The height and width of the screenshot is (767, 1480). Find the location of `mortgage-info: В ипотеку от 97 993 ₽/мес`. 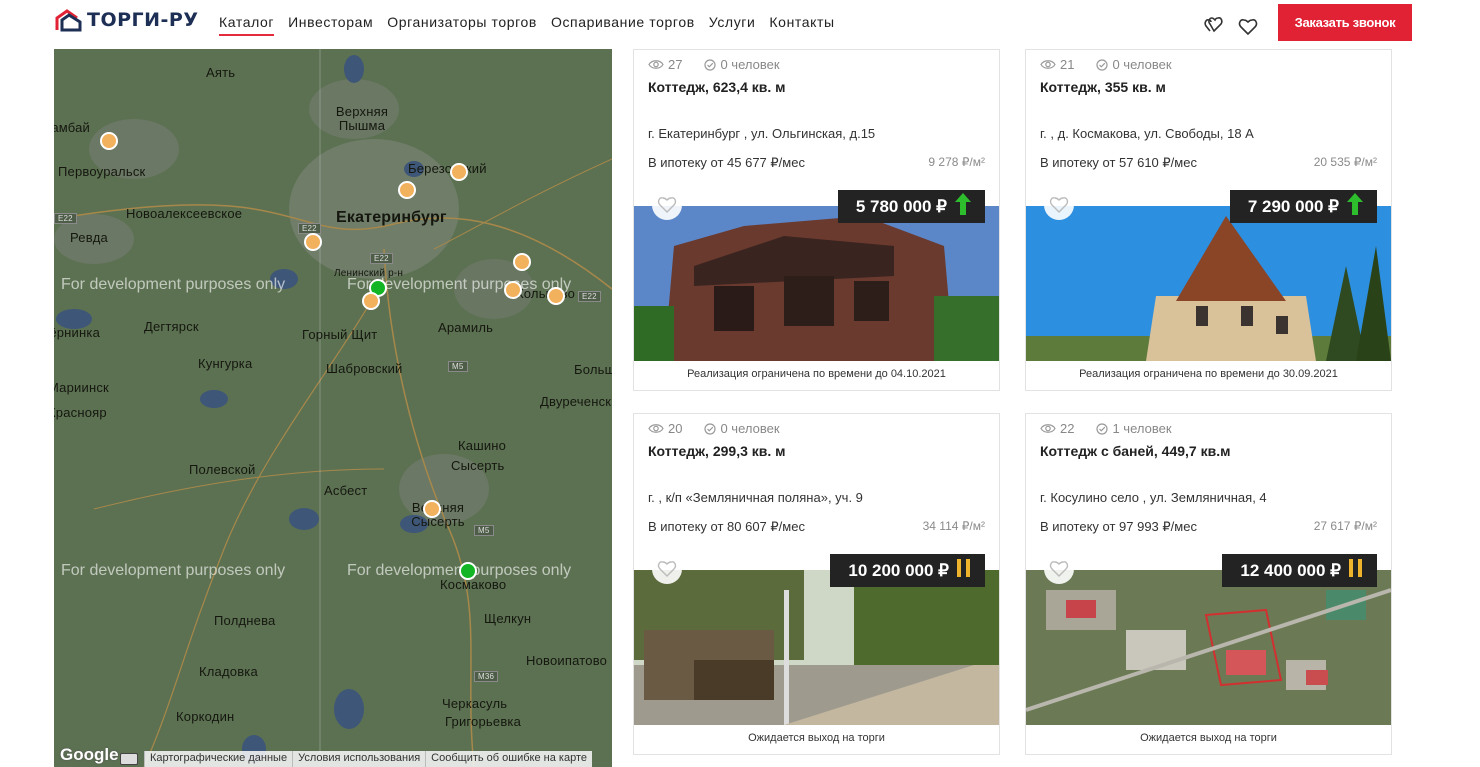

mortgage-info: В ипотеку от 97 993 ₽/мес is located at coordinates (1118, 526).